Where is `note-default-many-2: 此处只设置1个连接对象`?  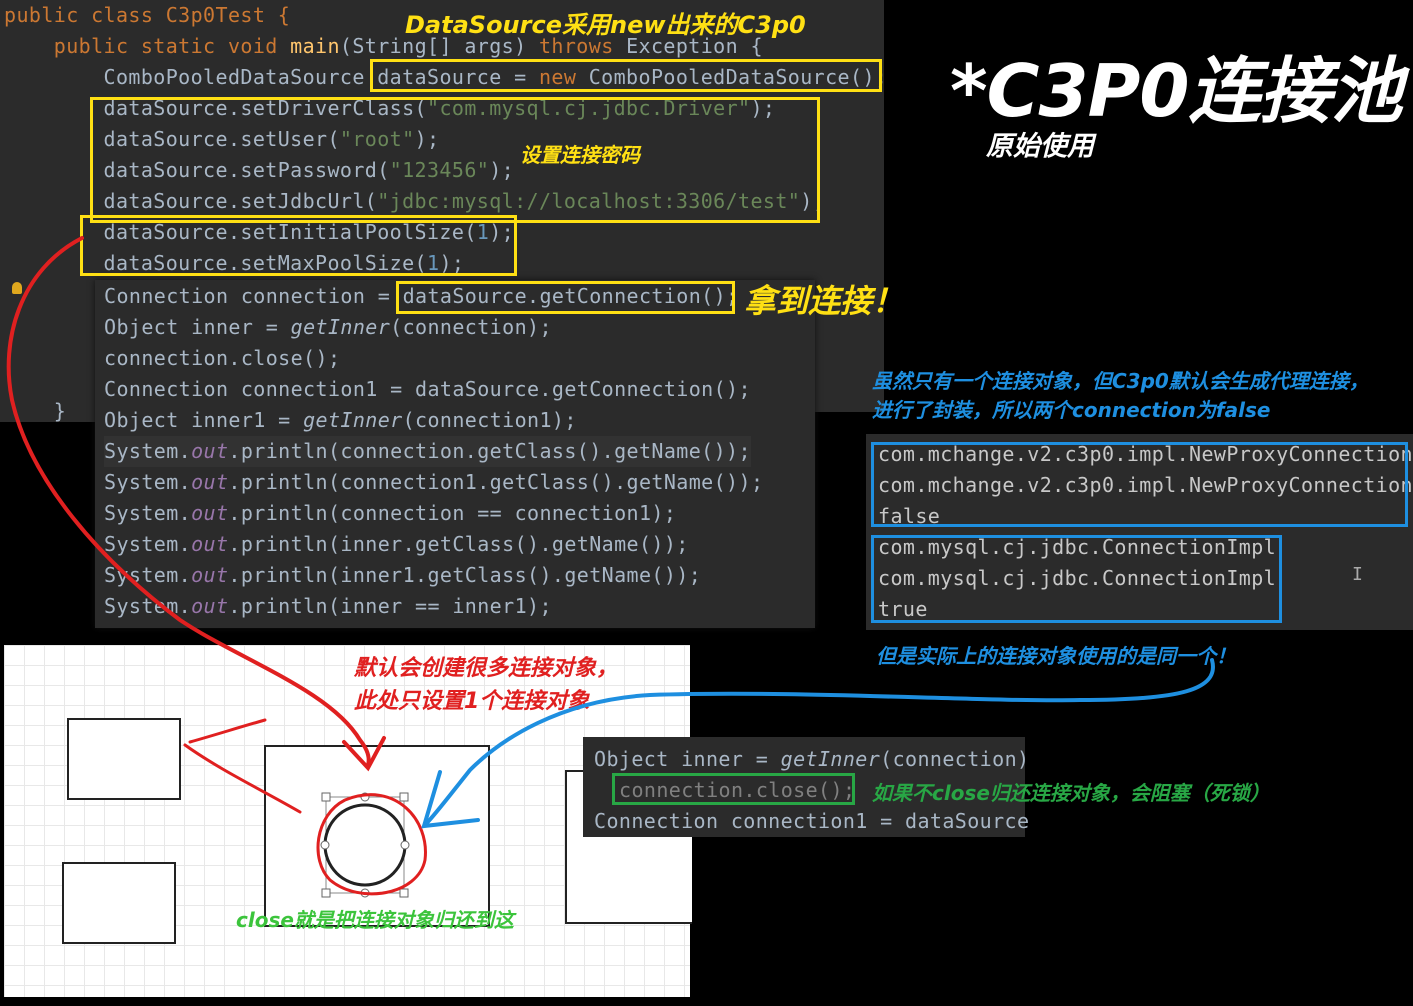 note-default-many-2: 此处只设置1个连接对象 is located at coordinates (472, 701).